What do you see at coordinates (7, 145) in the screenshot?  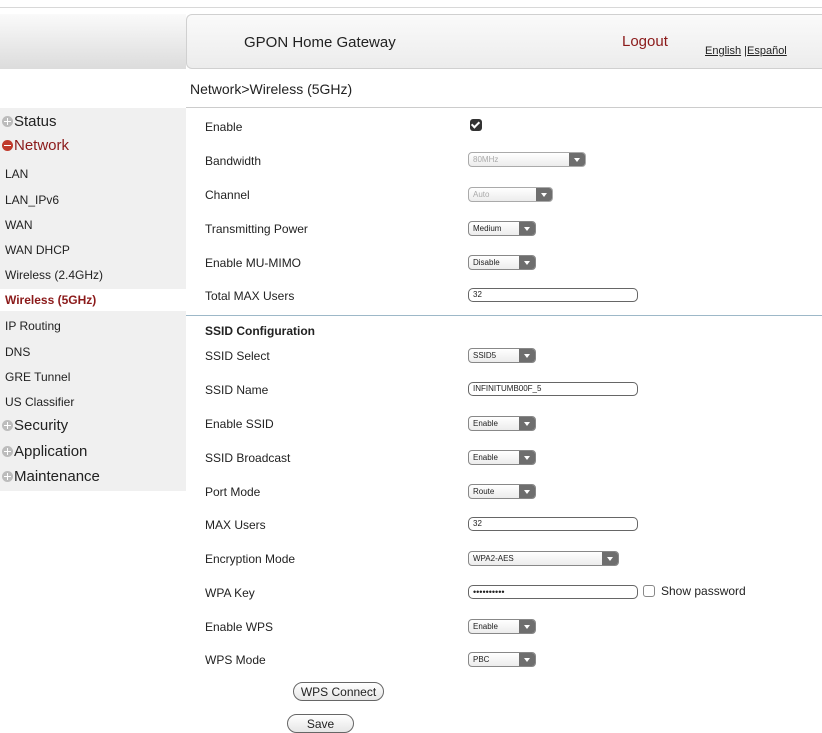 I see `collapse-icon` at bounding box center [7, 145].